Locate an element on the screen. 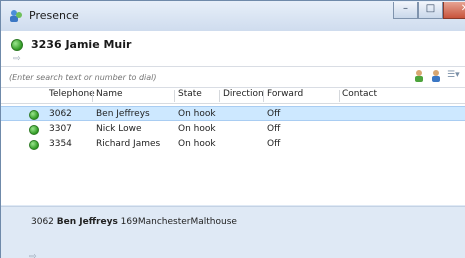 Image resolution: width=465 pixels, height=258 pixels. cell-name: Nick Lowe is located at coordinates (119, 129).